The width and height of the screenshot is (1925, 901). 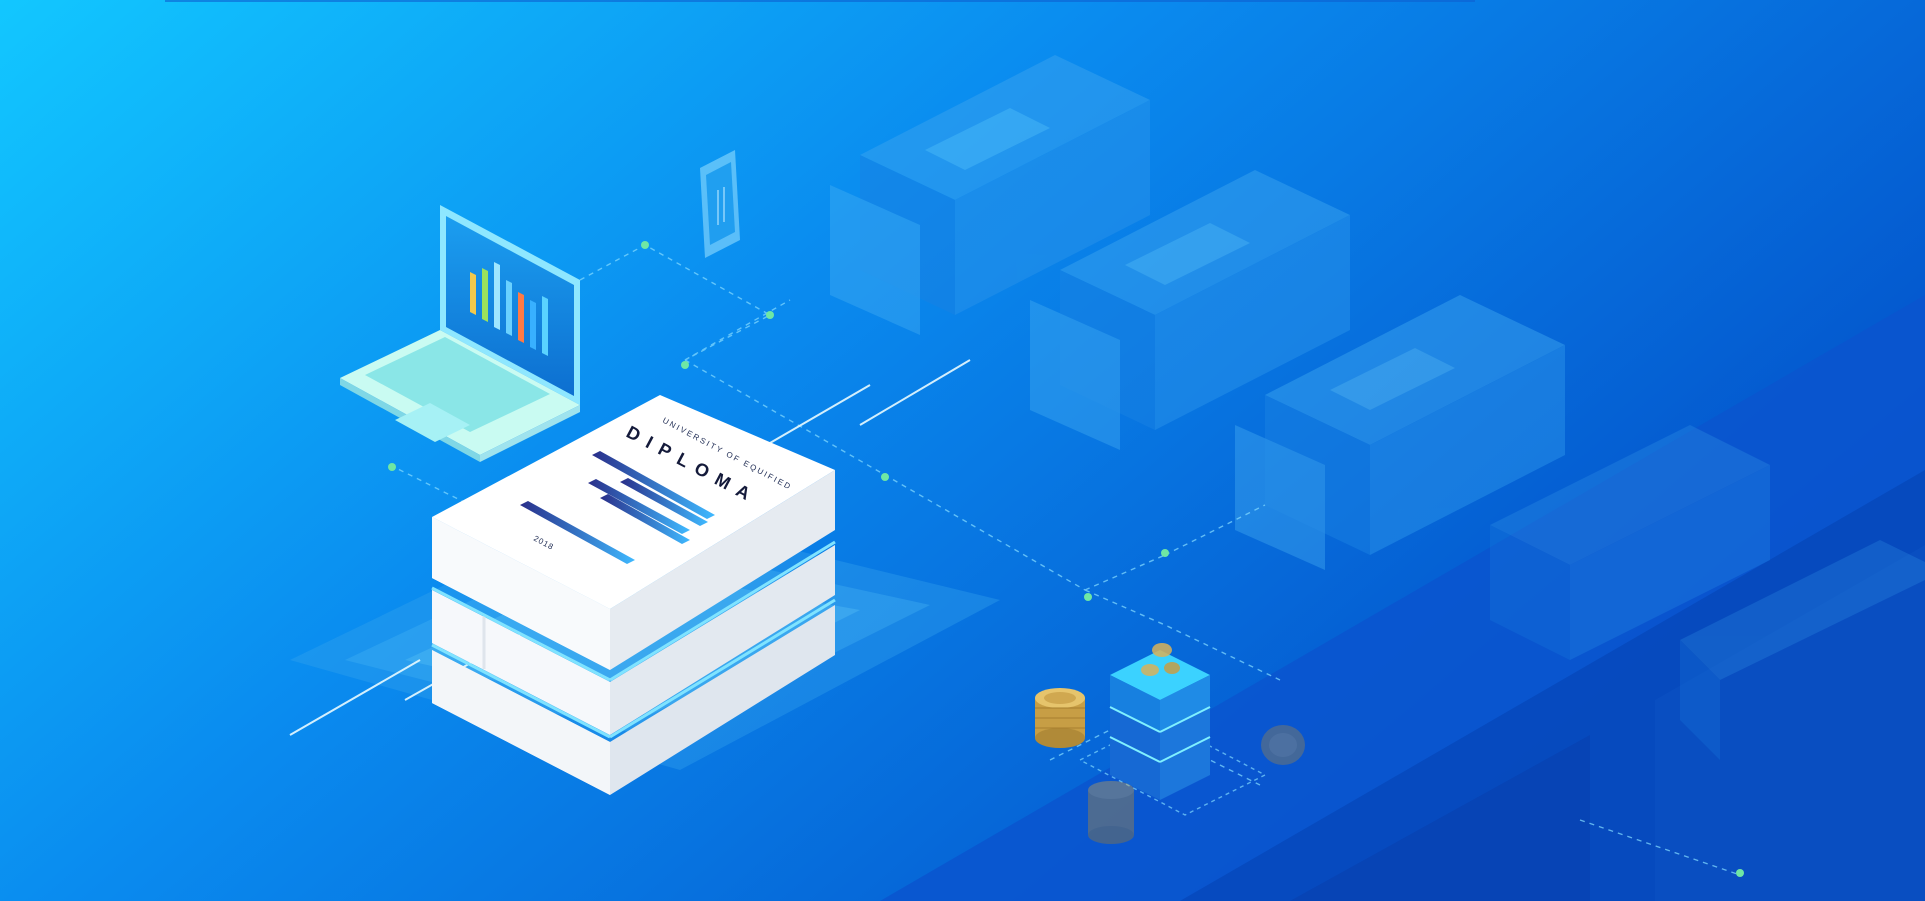 I want to click on server-block-icon, so click(x=1160, y=725).